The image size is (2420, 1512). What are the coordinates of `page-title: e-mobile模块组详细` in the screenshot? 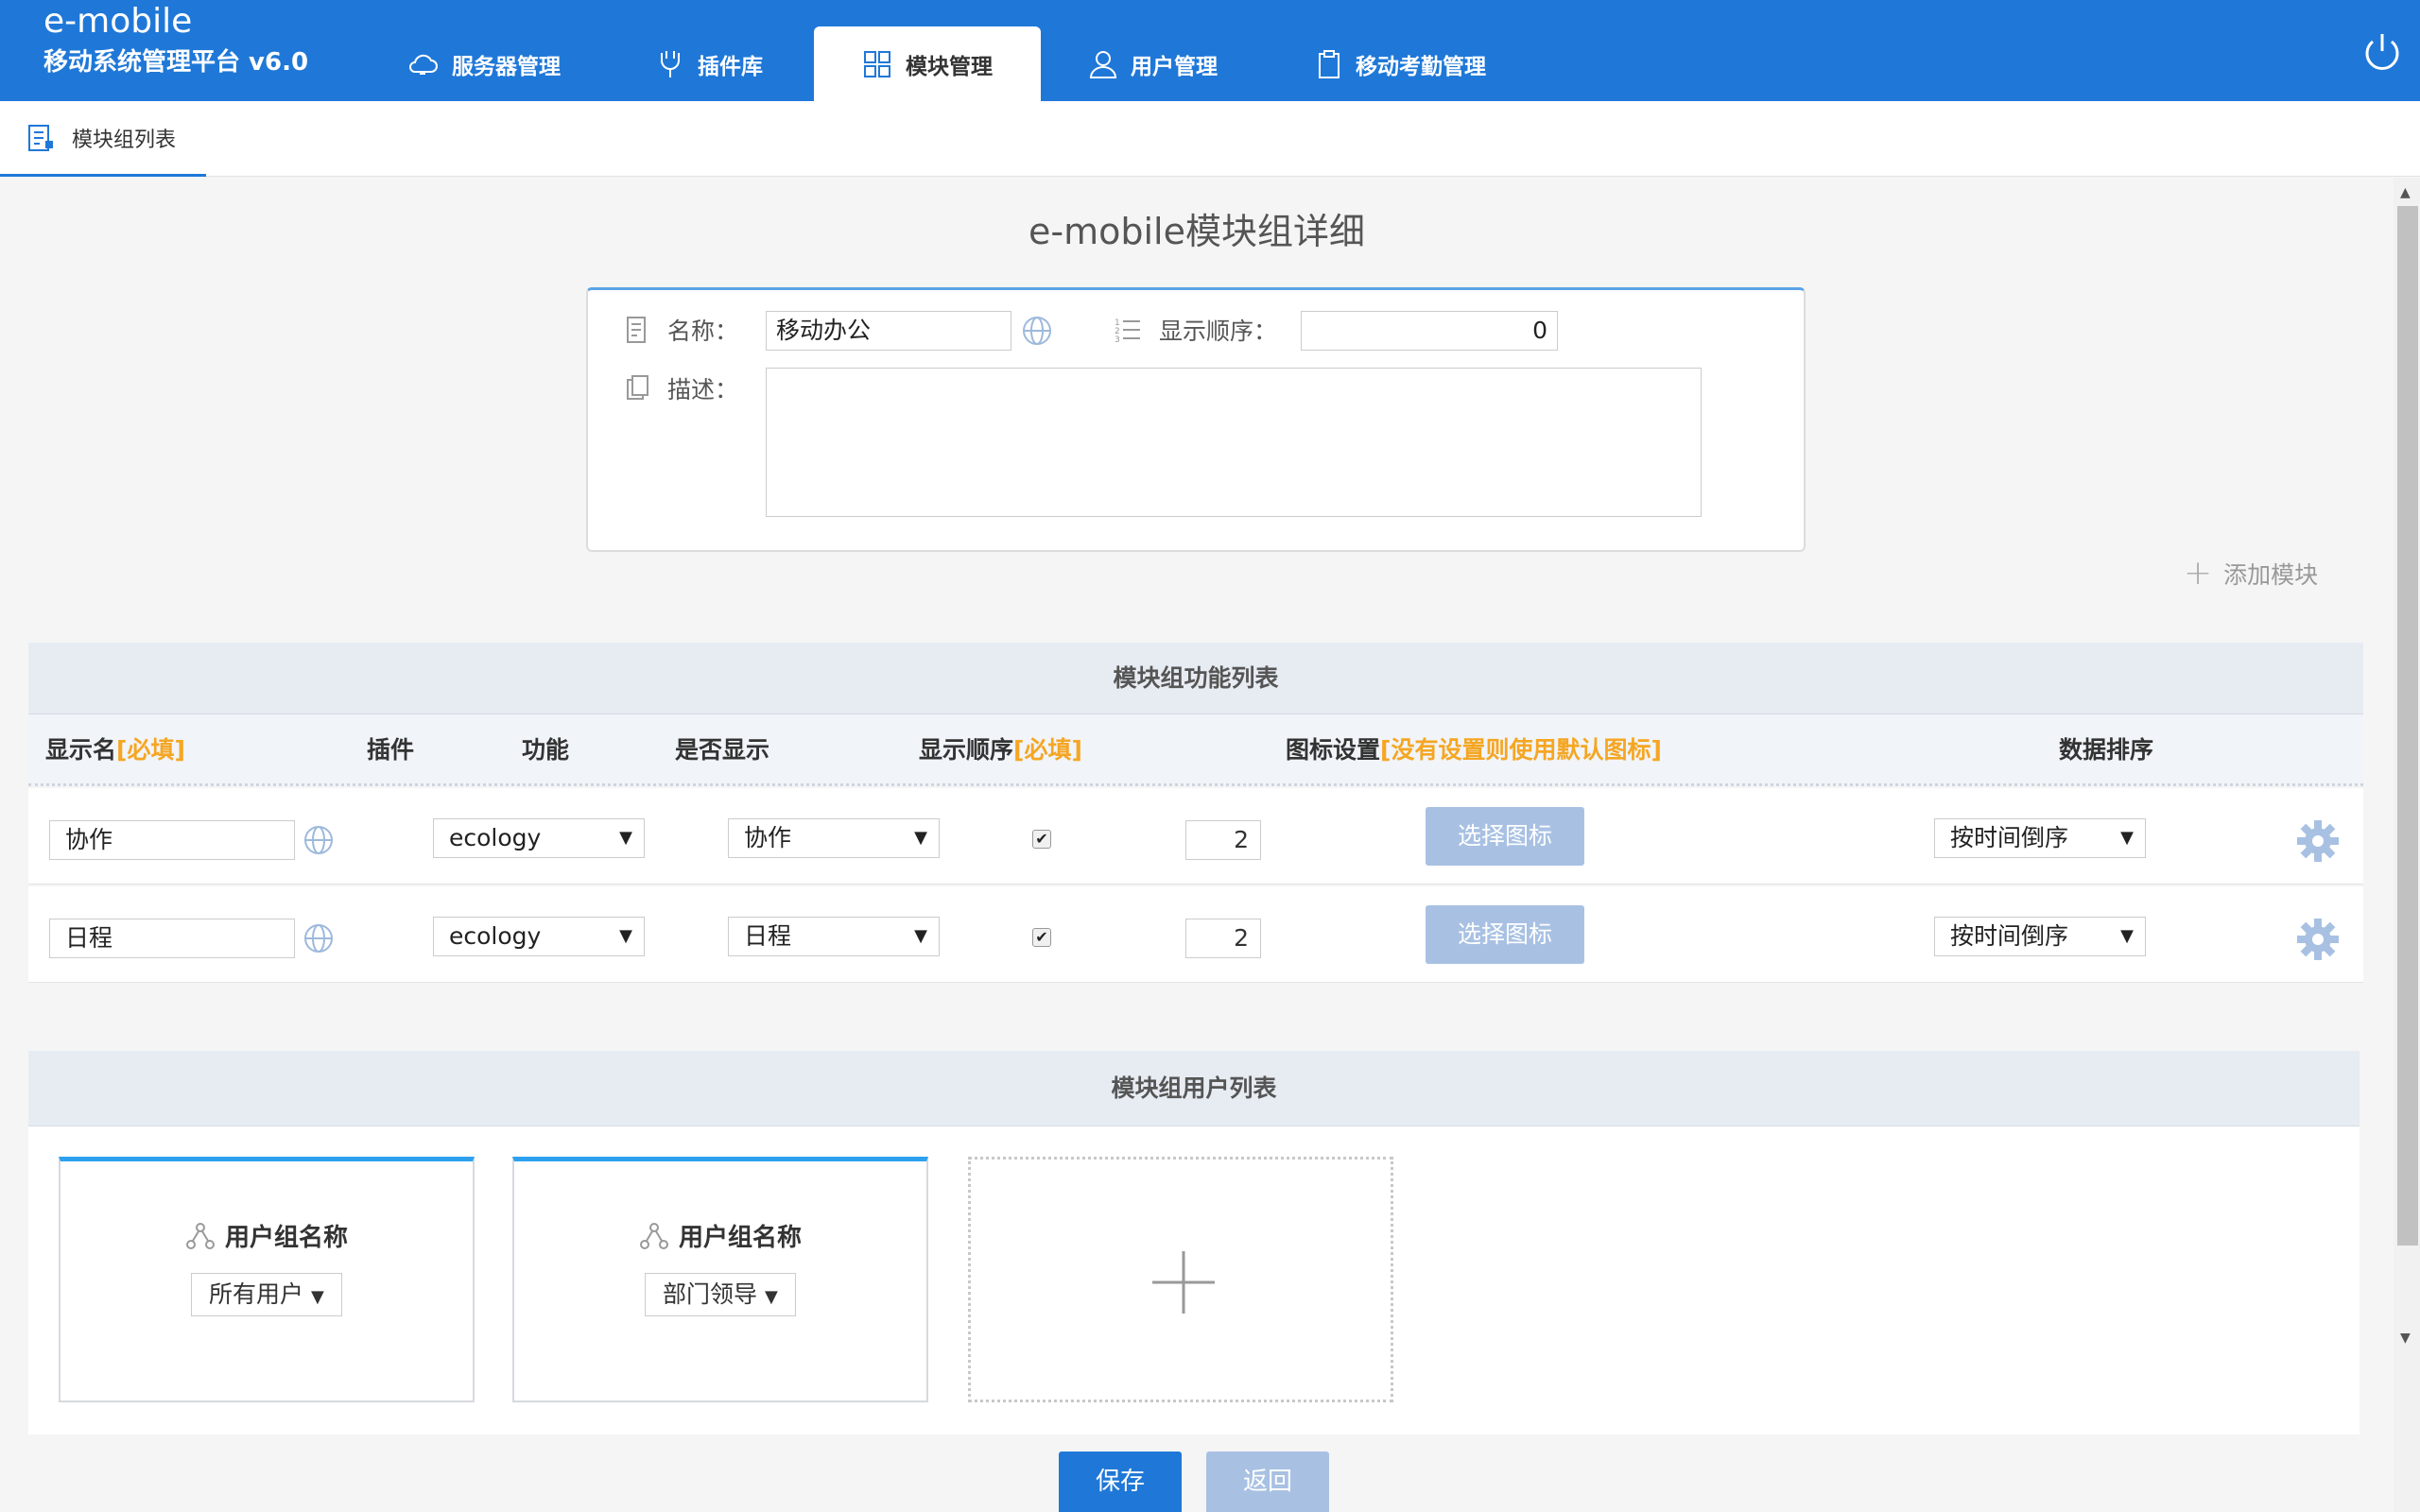 It's located at (1196, 231).